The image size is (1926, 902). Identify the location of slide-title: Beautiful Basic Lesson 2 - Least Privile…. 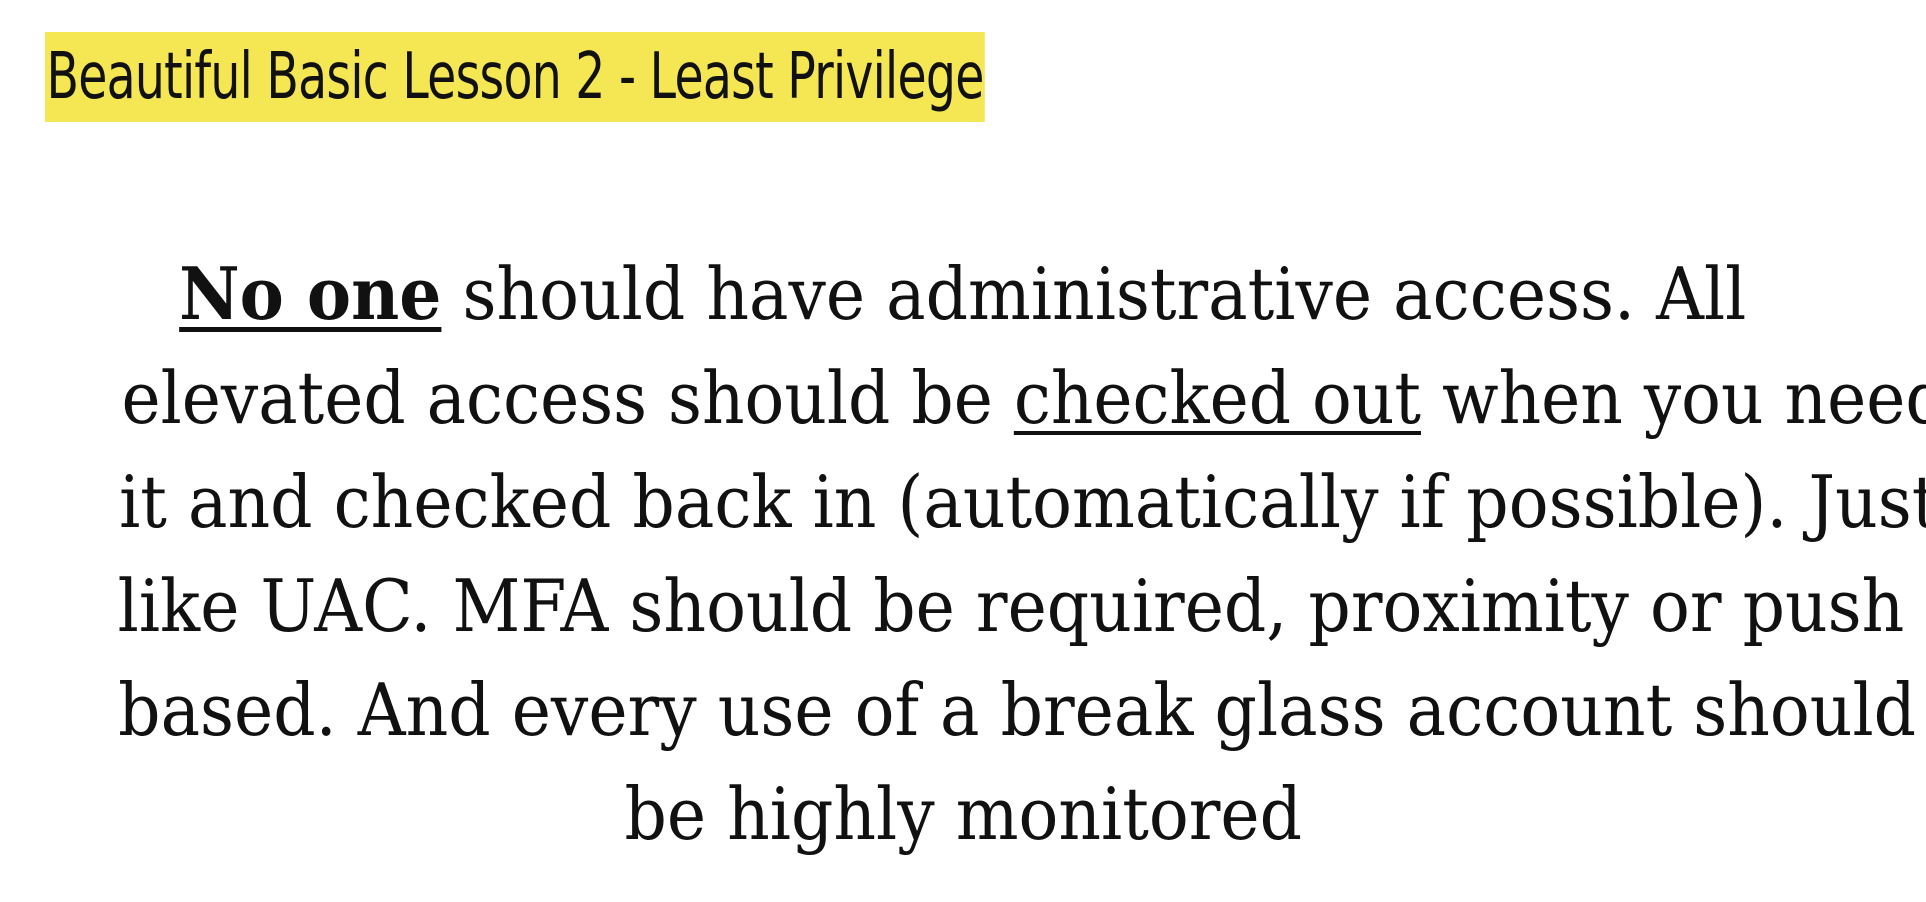
(515, 77).